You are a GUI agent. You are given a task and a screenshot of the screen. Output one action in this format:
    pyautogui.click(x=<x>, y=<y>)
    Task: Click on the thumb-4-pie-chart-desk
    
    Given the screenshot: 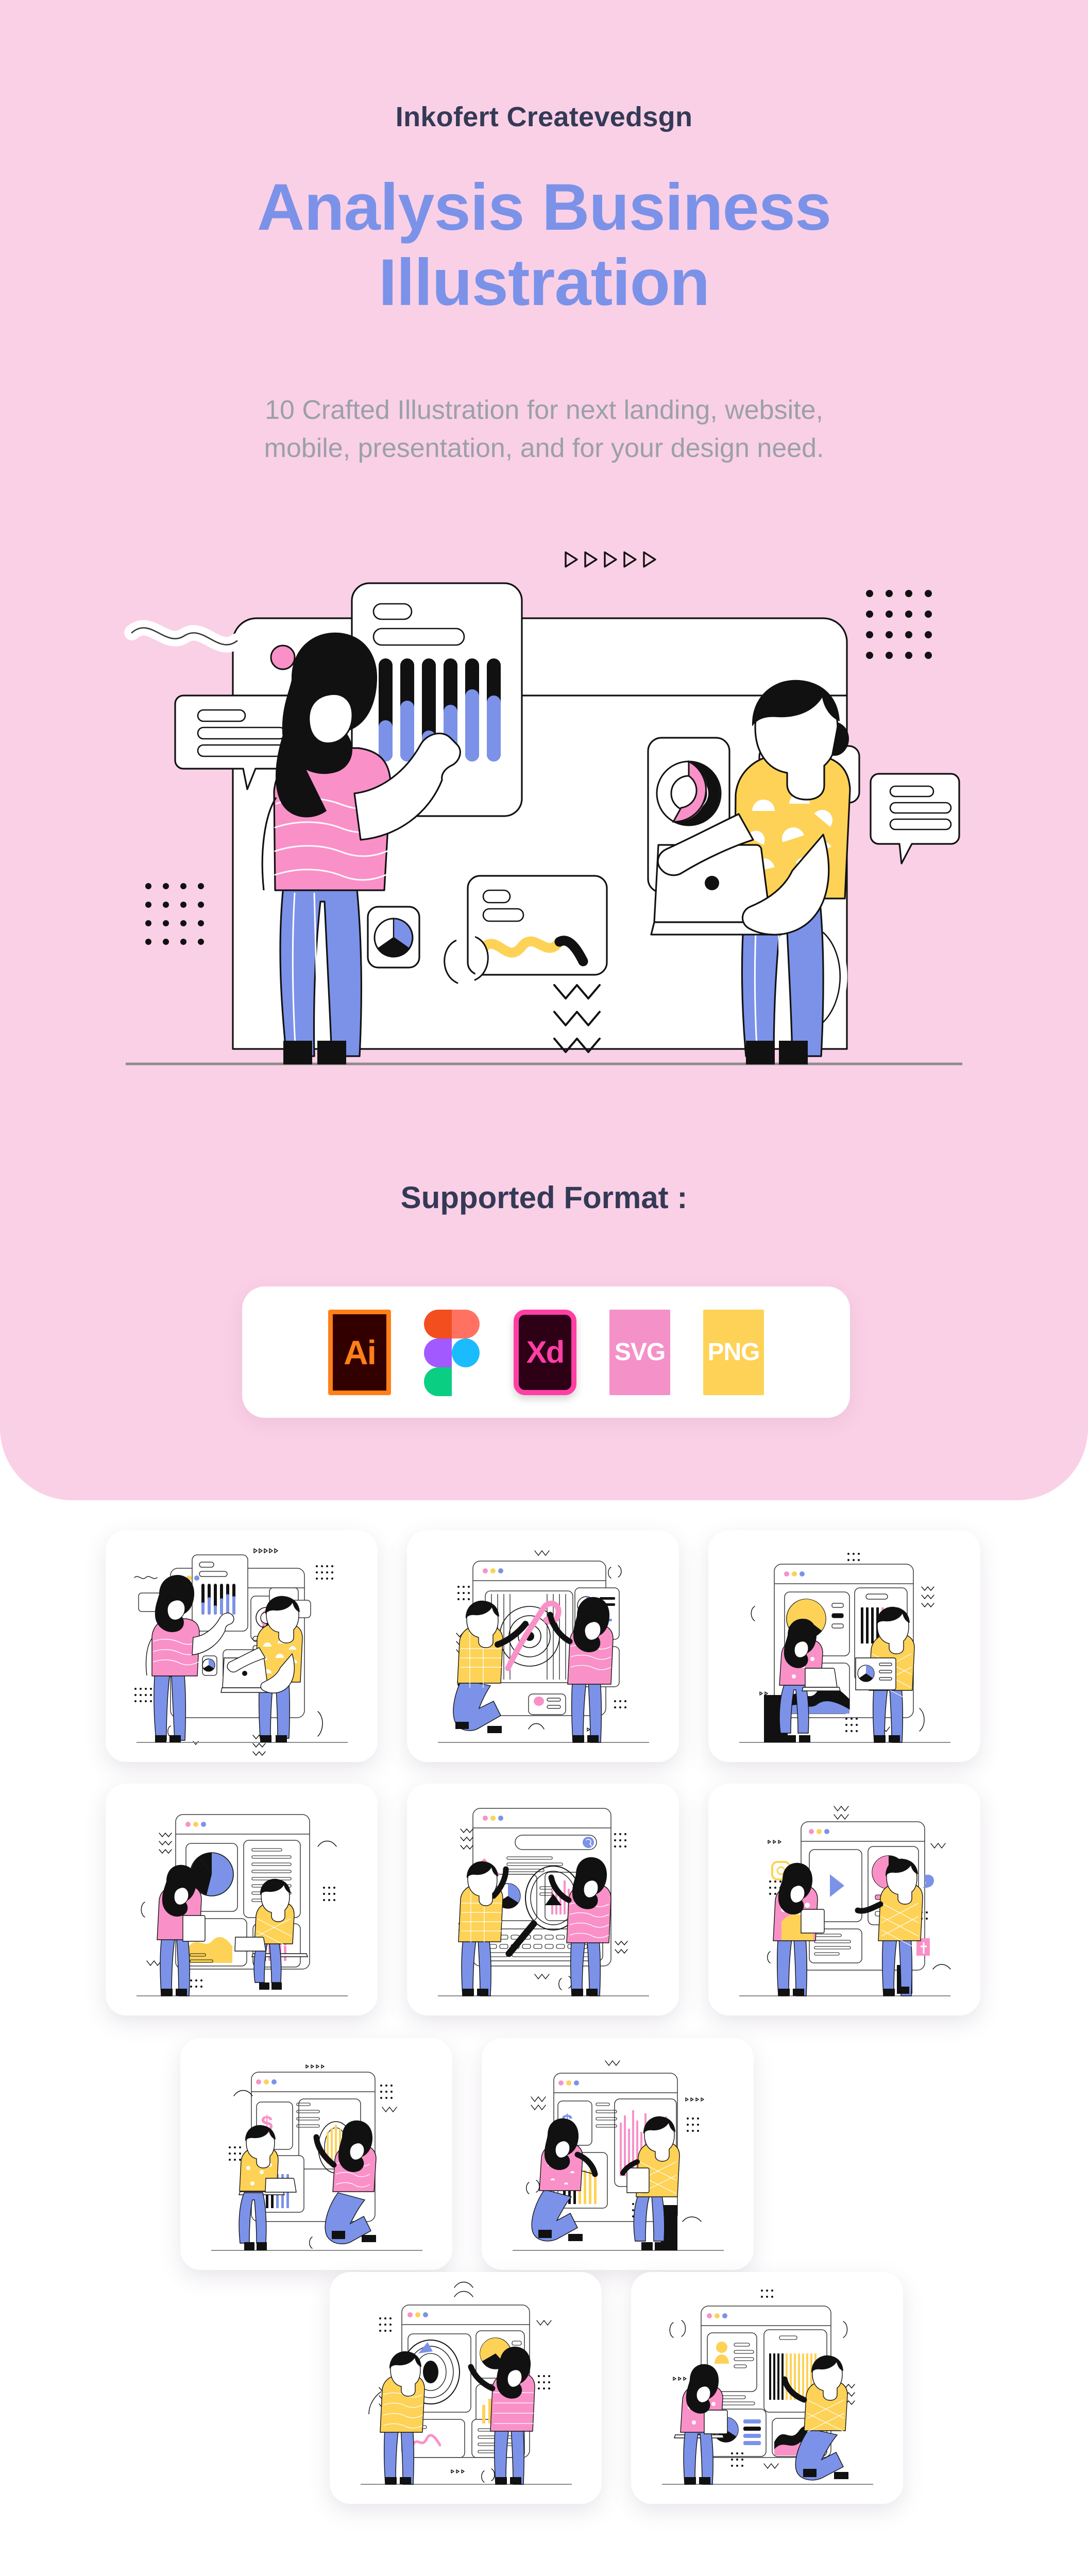 What is the action you would take?
    pyautogui.click(x=242, y=1899)
    